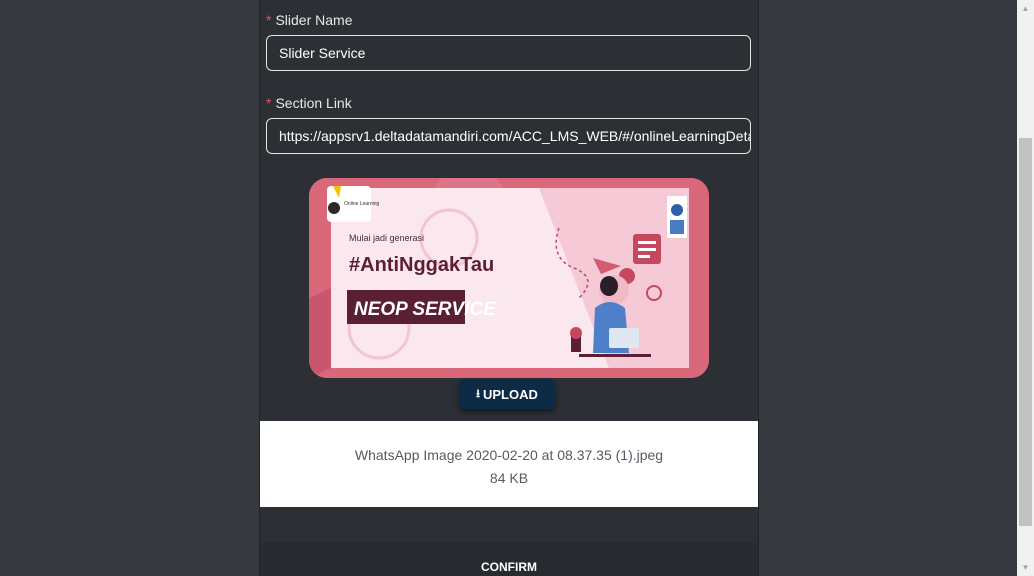 Image resolution: width=1034 pixels, height=576 pixels. What do you see at coordinates (1025, 8) in the screenshot?
I see `scroll-up-arrow-icon: ▲` at bounding box center [1025, 8].